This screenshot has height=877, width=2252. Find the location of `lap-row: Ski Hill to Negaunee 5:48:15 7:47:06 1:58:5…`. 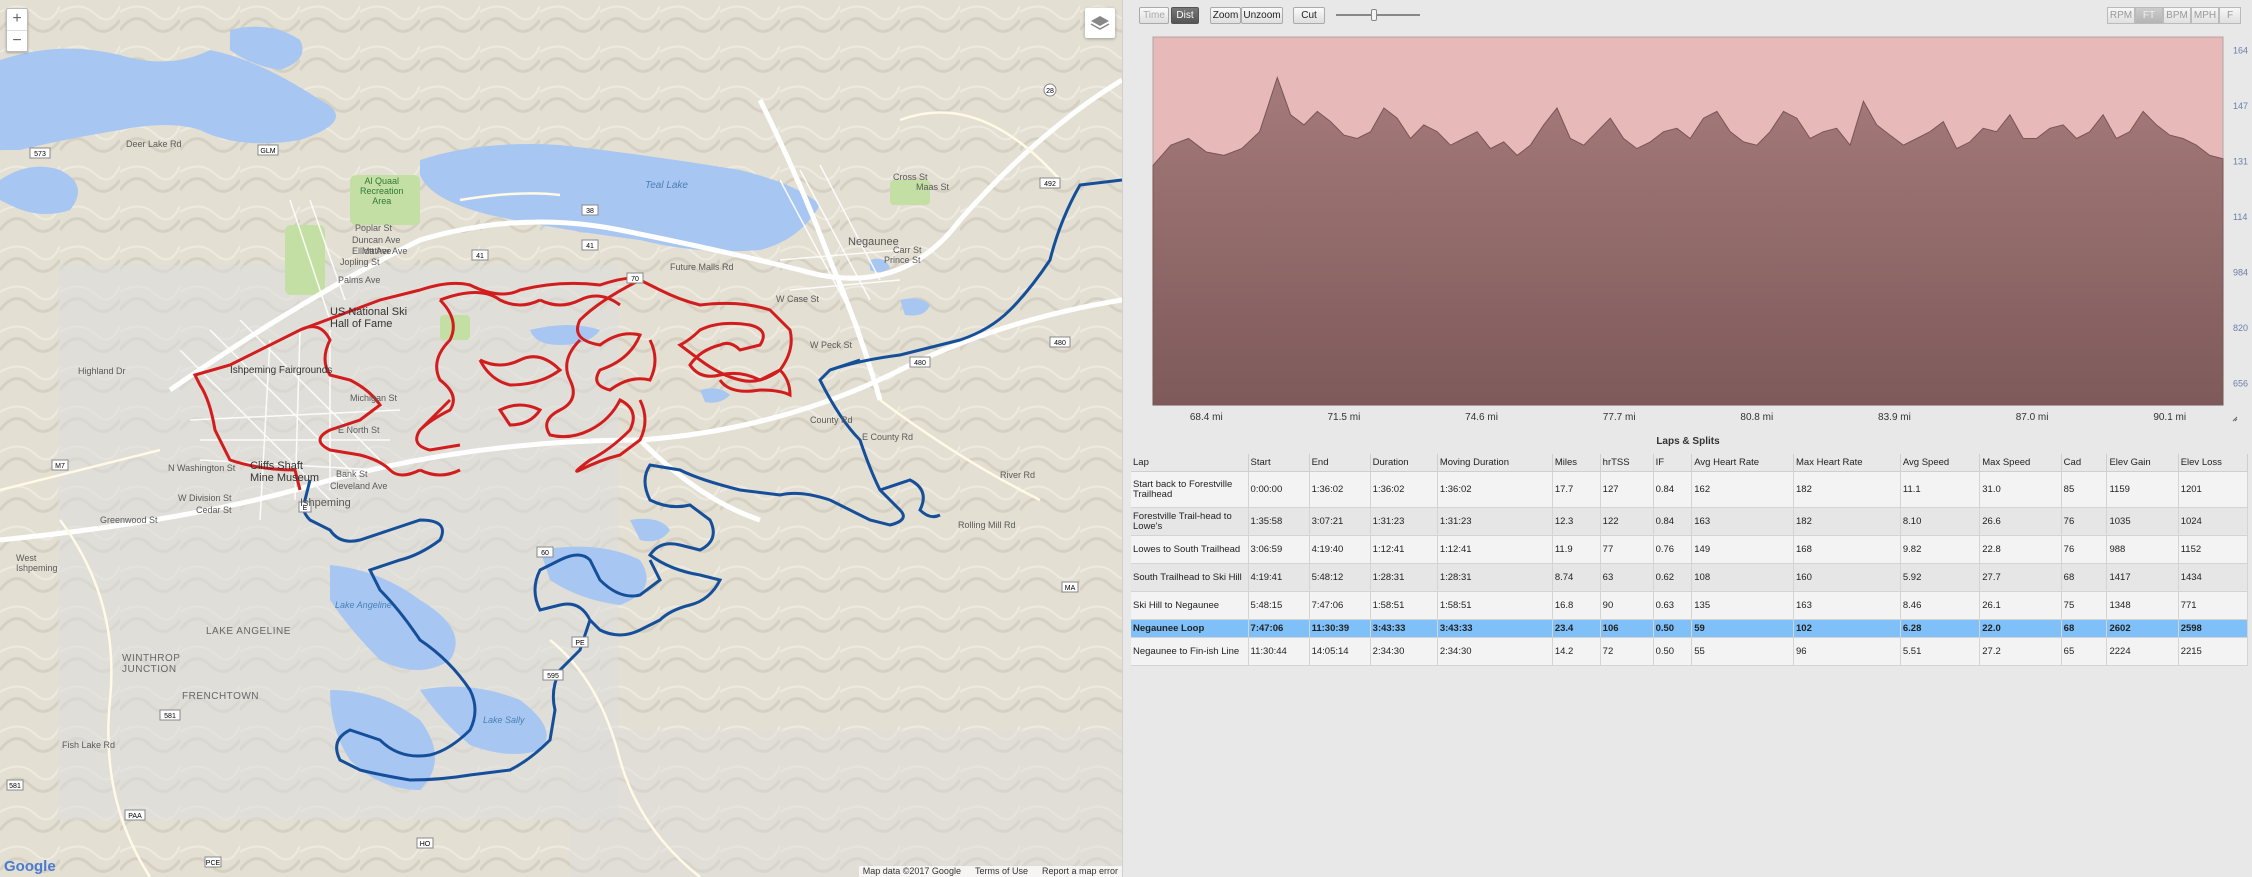

lap-row: Ski Hill to Negaunee 5:48:15 7:47:06 1:58:5… is located at coordinates (1690, 605).